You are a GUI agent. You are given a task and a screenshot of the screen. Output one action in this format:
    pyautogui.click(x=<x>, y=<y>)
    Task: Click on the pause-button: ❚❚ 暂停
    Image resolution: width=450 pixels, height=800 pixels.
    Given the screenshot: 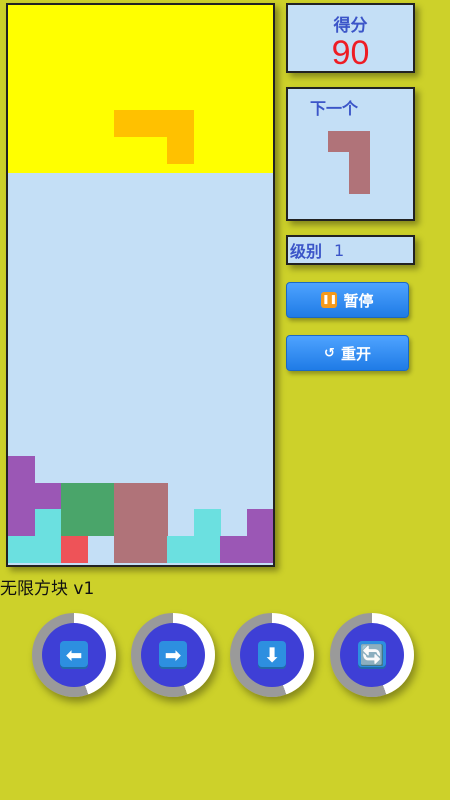 What is the action you would take?
    pyautogui.click(x=347, y=300)
    